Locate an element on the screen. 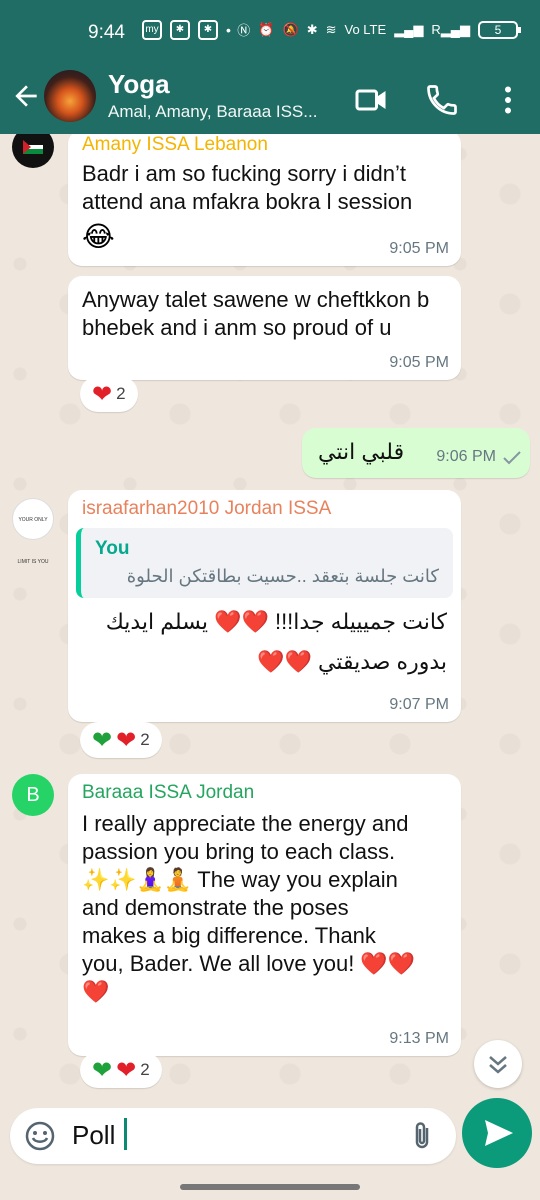  wifi-icon: ≋ is located at coordinates (331, 29).